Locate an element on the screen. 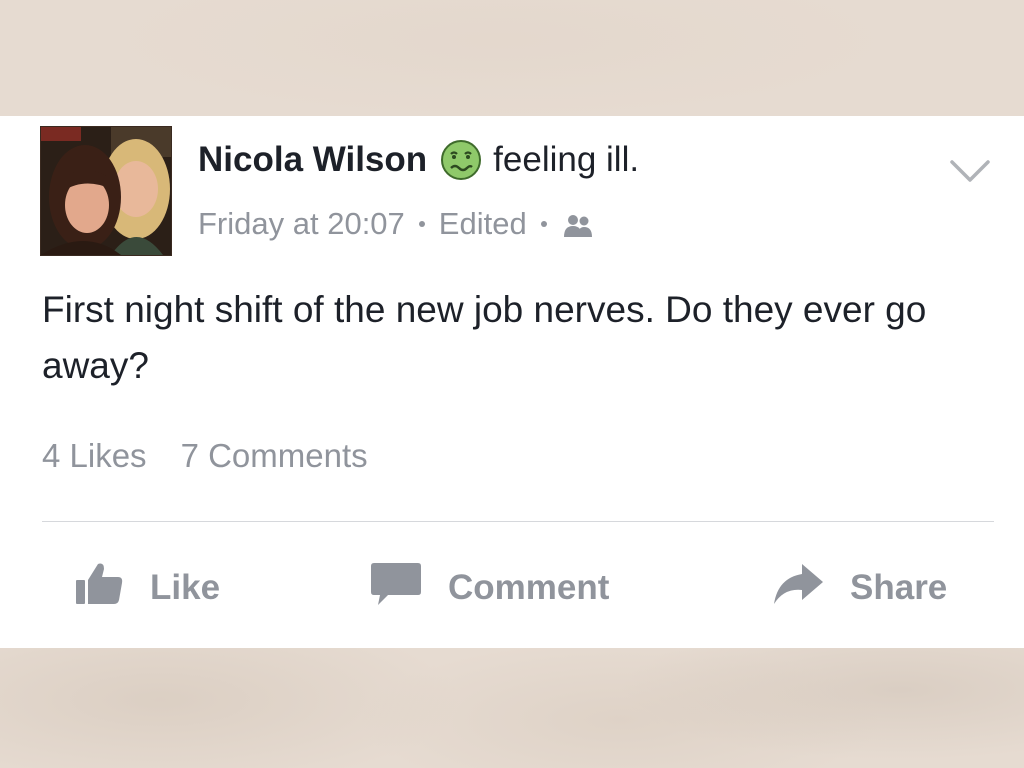 This screenshot has height=768, width=1024. comment-button: Comment is located at coordinates (489, 588).